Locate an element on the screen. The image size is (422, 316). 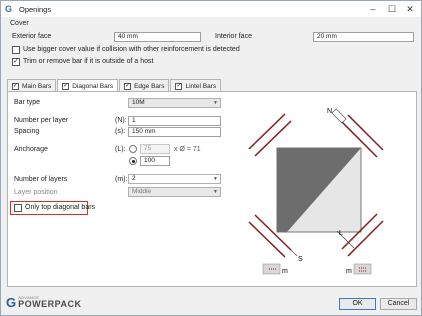
logo-main: POWERPACK is located at coordinates (50, 304).